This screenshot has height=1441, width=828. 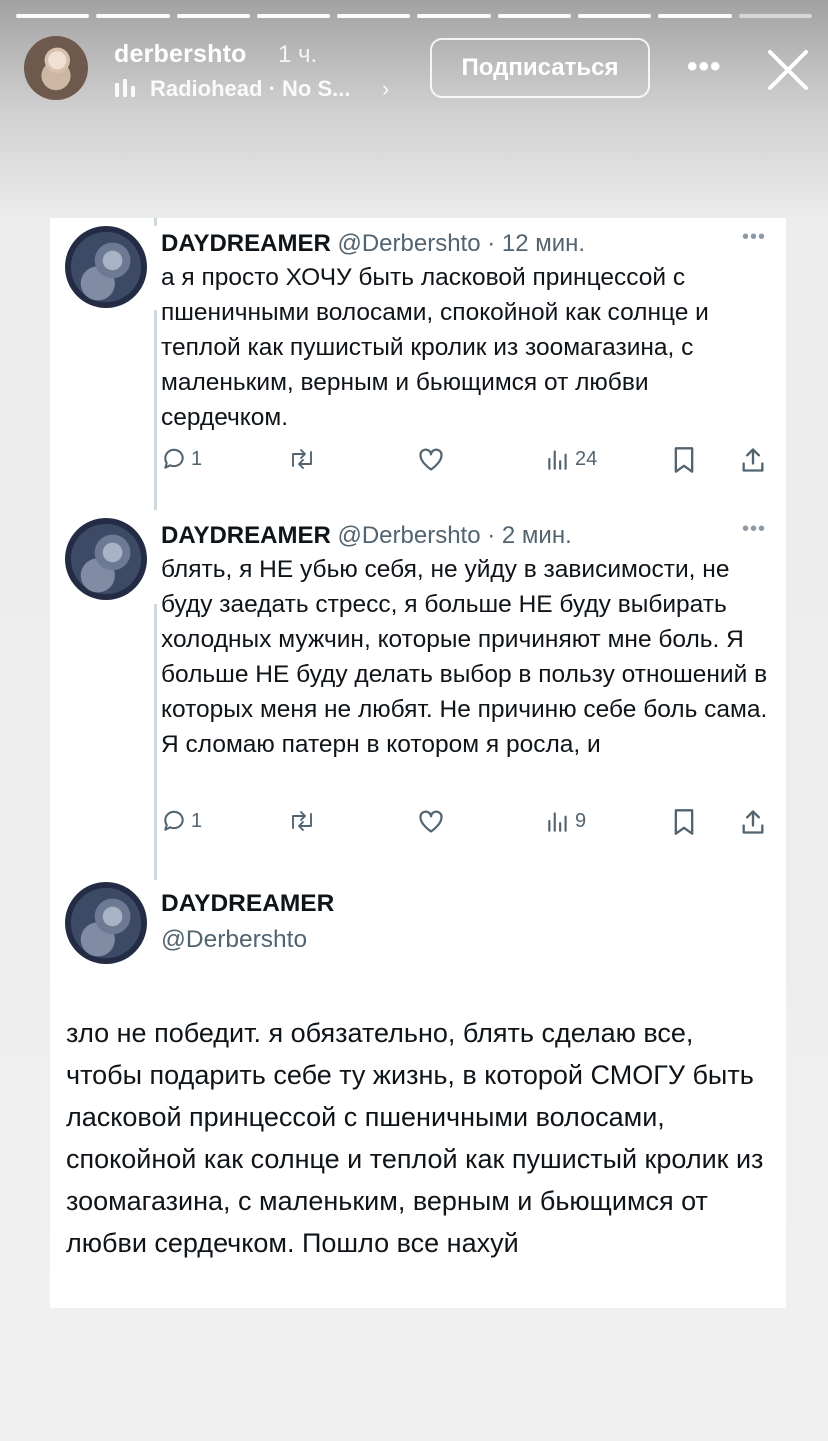 What do you see at coordinates (385, 89) in the screenshot?
I see `chevron-right-icon: ›` at bounding box center [385, 89].